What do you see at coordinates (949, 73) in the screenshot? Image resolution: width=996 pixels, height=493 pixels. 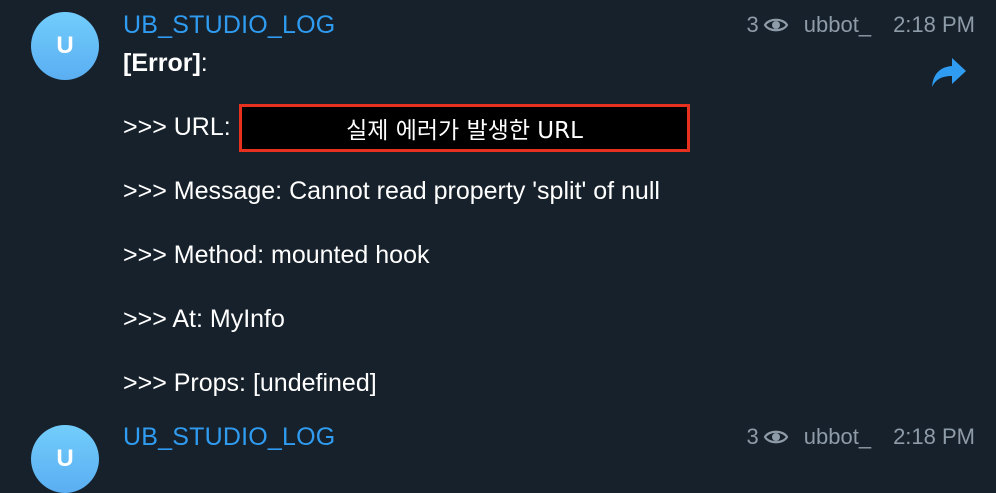 I see `forward-icon` at bounding box center [949, 73].